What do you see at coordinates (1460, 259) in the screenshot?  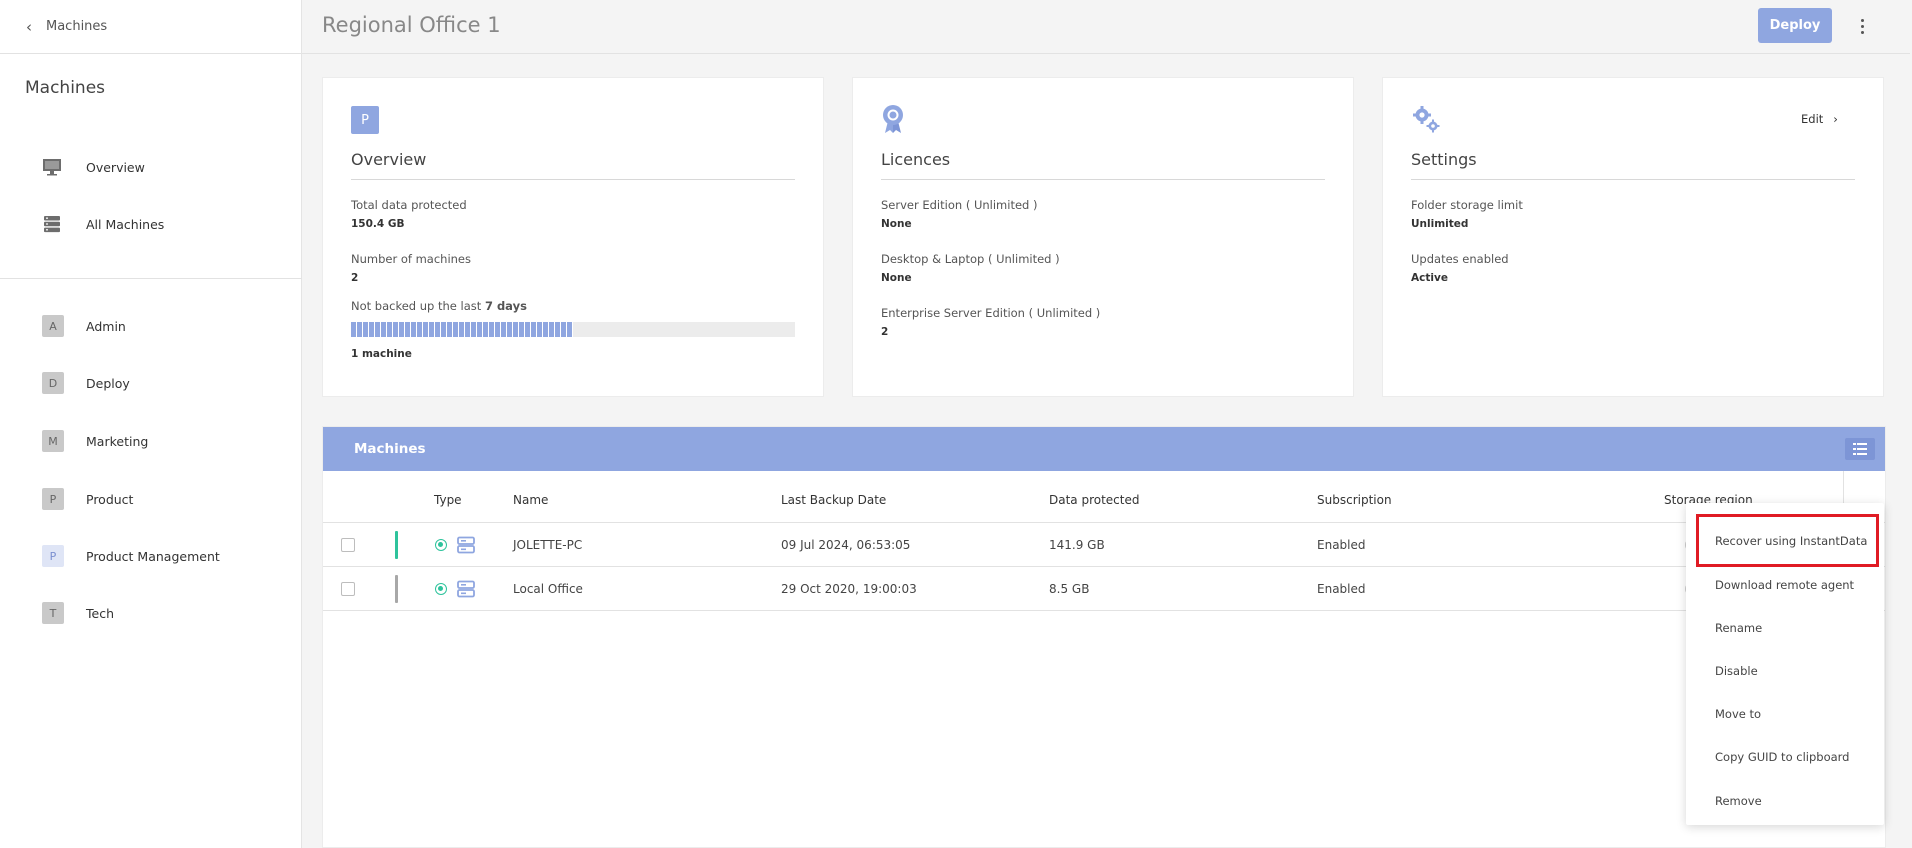 I see `setting-label: Updates enabled` at bounding box center [1460, 259].